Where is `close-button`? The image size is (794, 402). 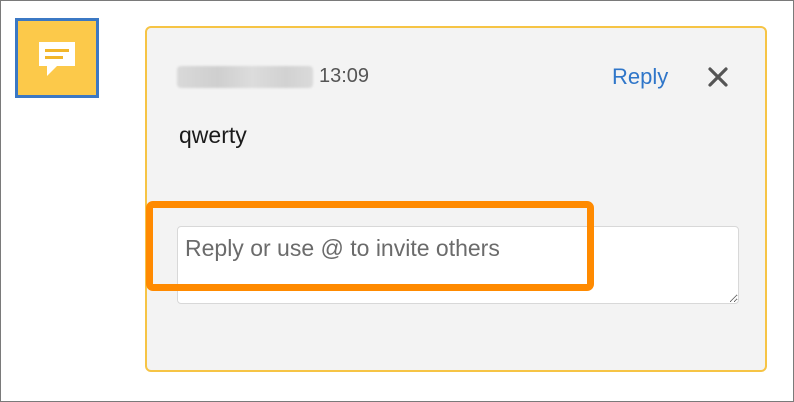
close-button is located at coordinates (718, 77).